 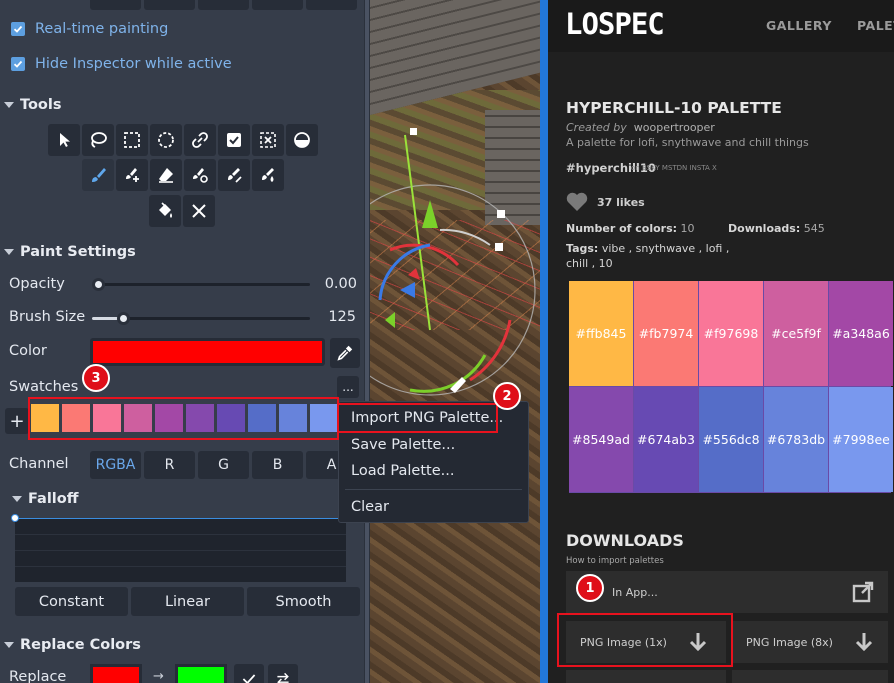 I want to click on palette-color-hex: #ffb845, so click(x=601, y=333).